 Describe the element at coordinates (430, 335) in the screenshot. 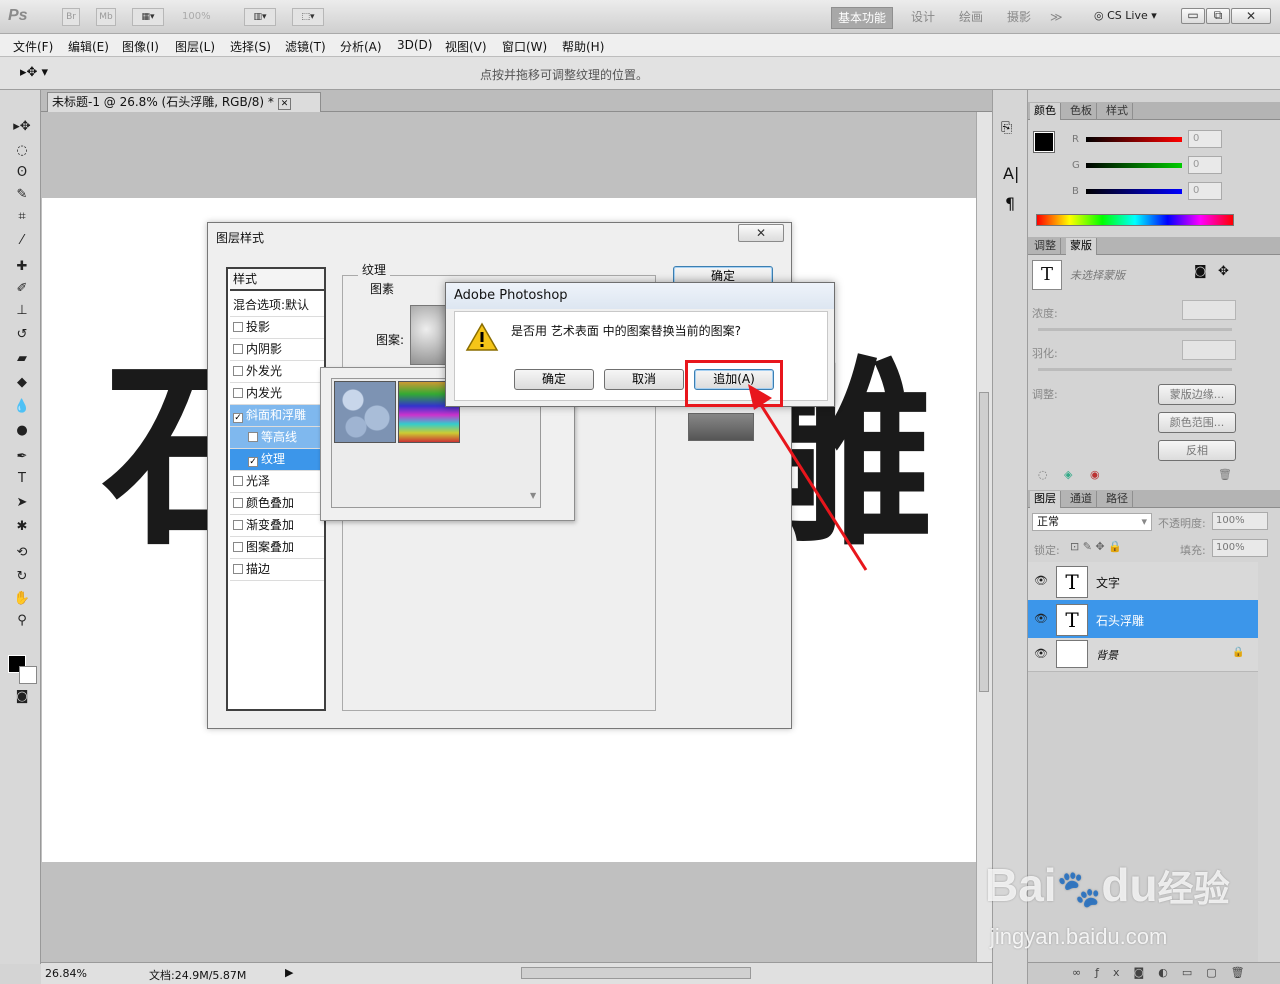

I see `pattern-swatch` at that location.